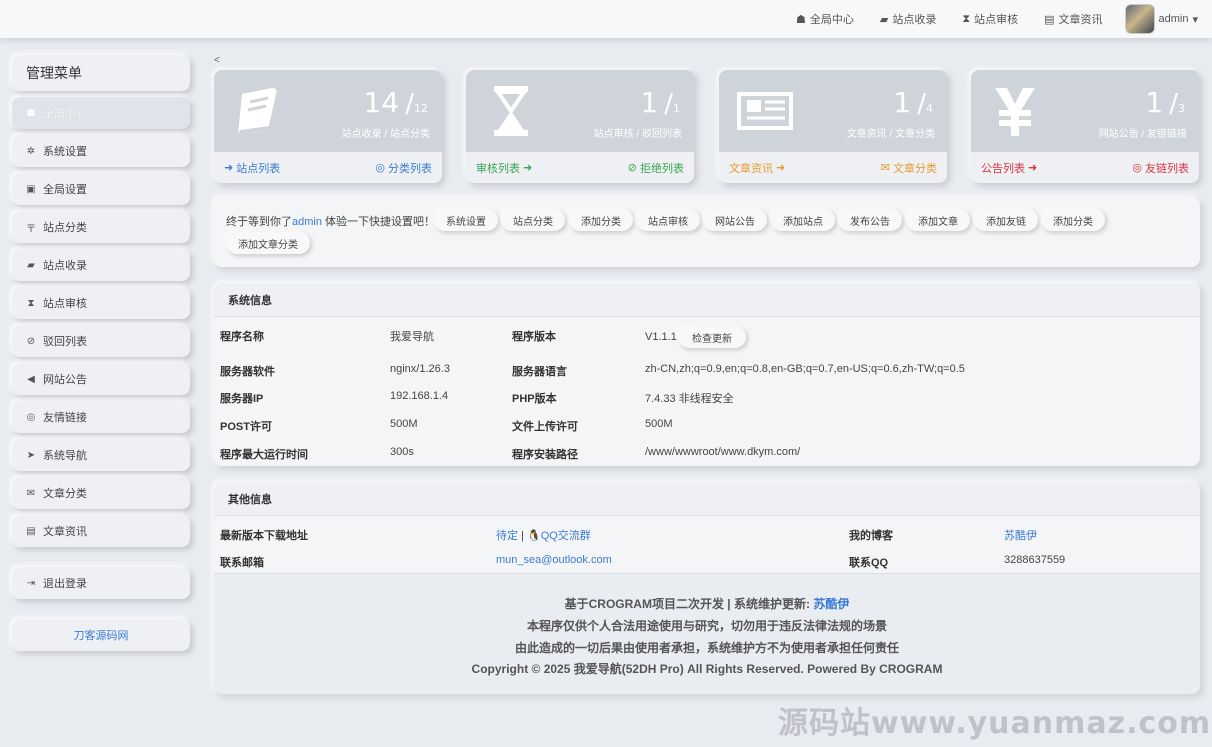 The width and height of the screenshot is (1212, 747). I want to click on quick-btn-site-category: 站点分类, so click(533, 220).